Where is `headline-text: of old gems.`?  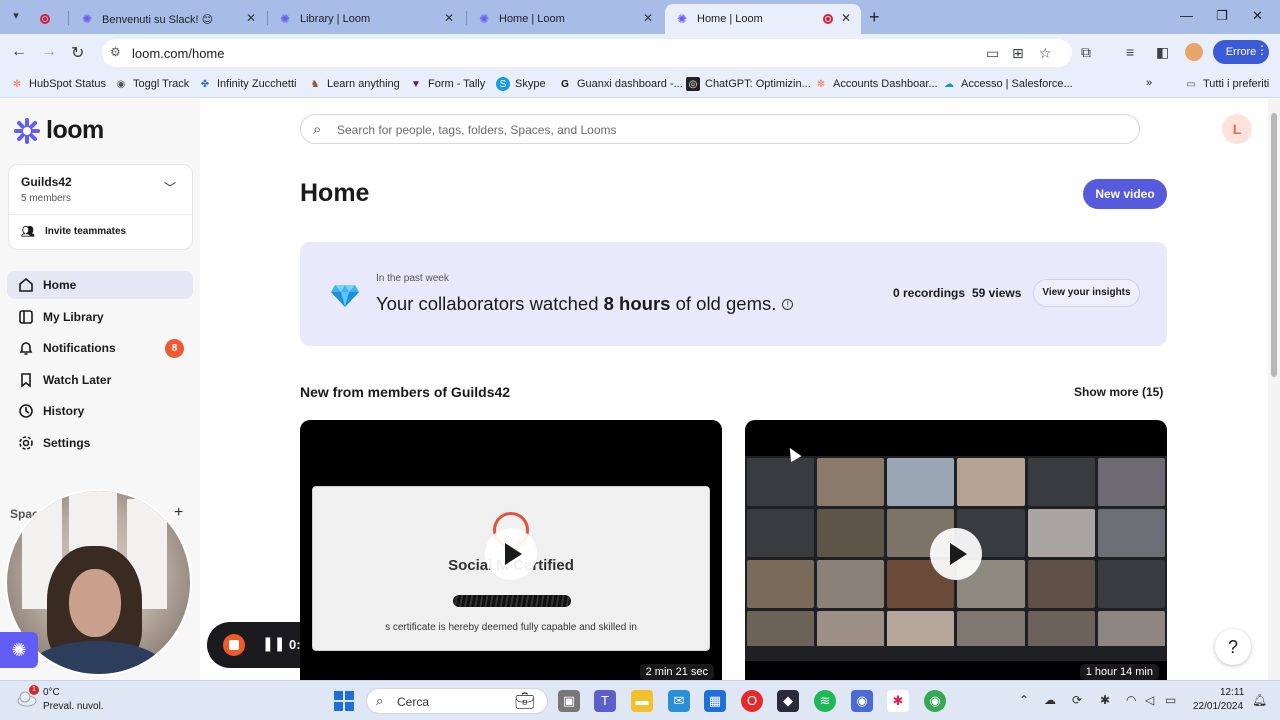
headline-text: of old gems. is located at coordinates (723, 303).